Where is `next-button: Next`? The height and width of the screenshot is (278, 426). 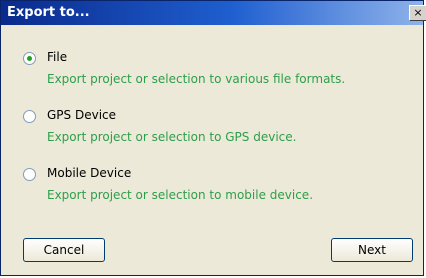 next-button: Next is located at coordinates (372, 250).